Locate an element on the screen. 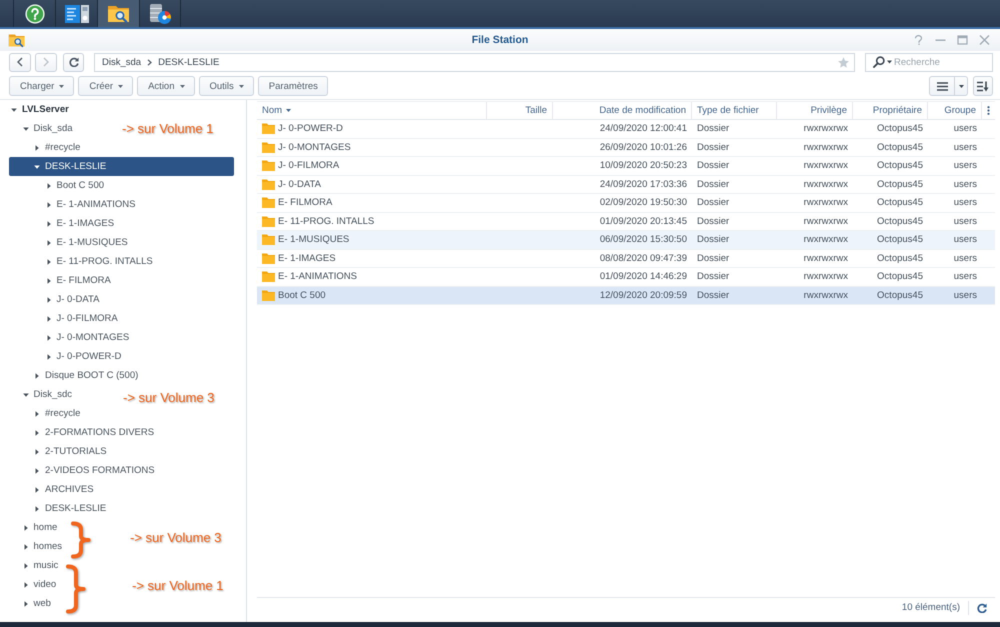 This screenshot has width=1000, height=627. column-menu-icon is located at coordinates (988, 110).